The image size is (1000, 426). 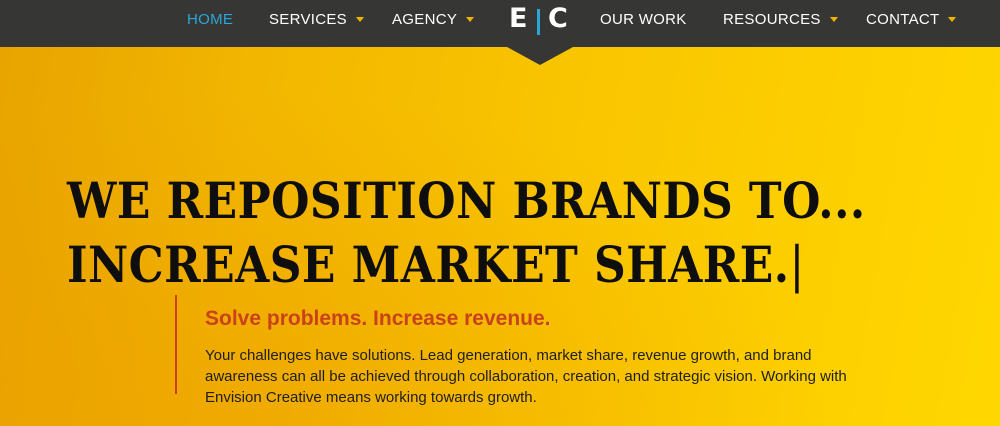 I want to click on nav-item-label: HOME, so click(x=210, y=19).